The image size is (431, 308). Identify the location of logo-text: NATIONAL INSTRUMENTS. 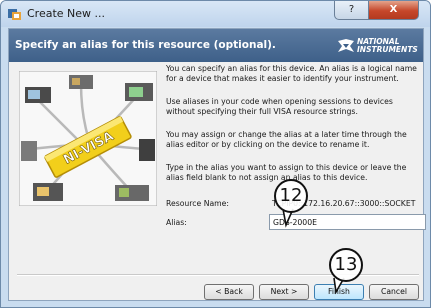
(387, 46).